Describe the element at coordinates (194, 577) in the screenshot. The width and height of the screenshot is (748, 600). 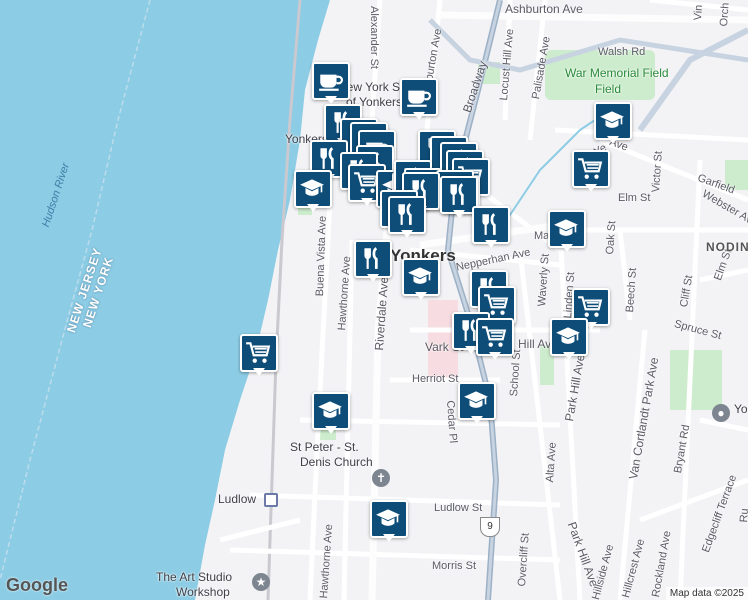
I see `label-art-studio: The Art Studio` at that location.